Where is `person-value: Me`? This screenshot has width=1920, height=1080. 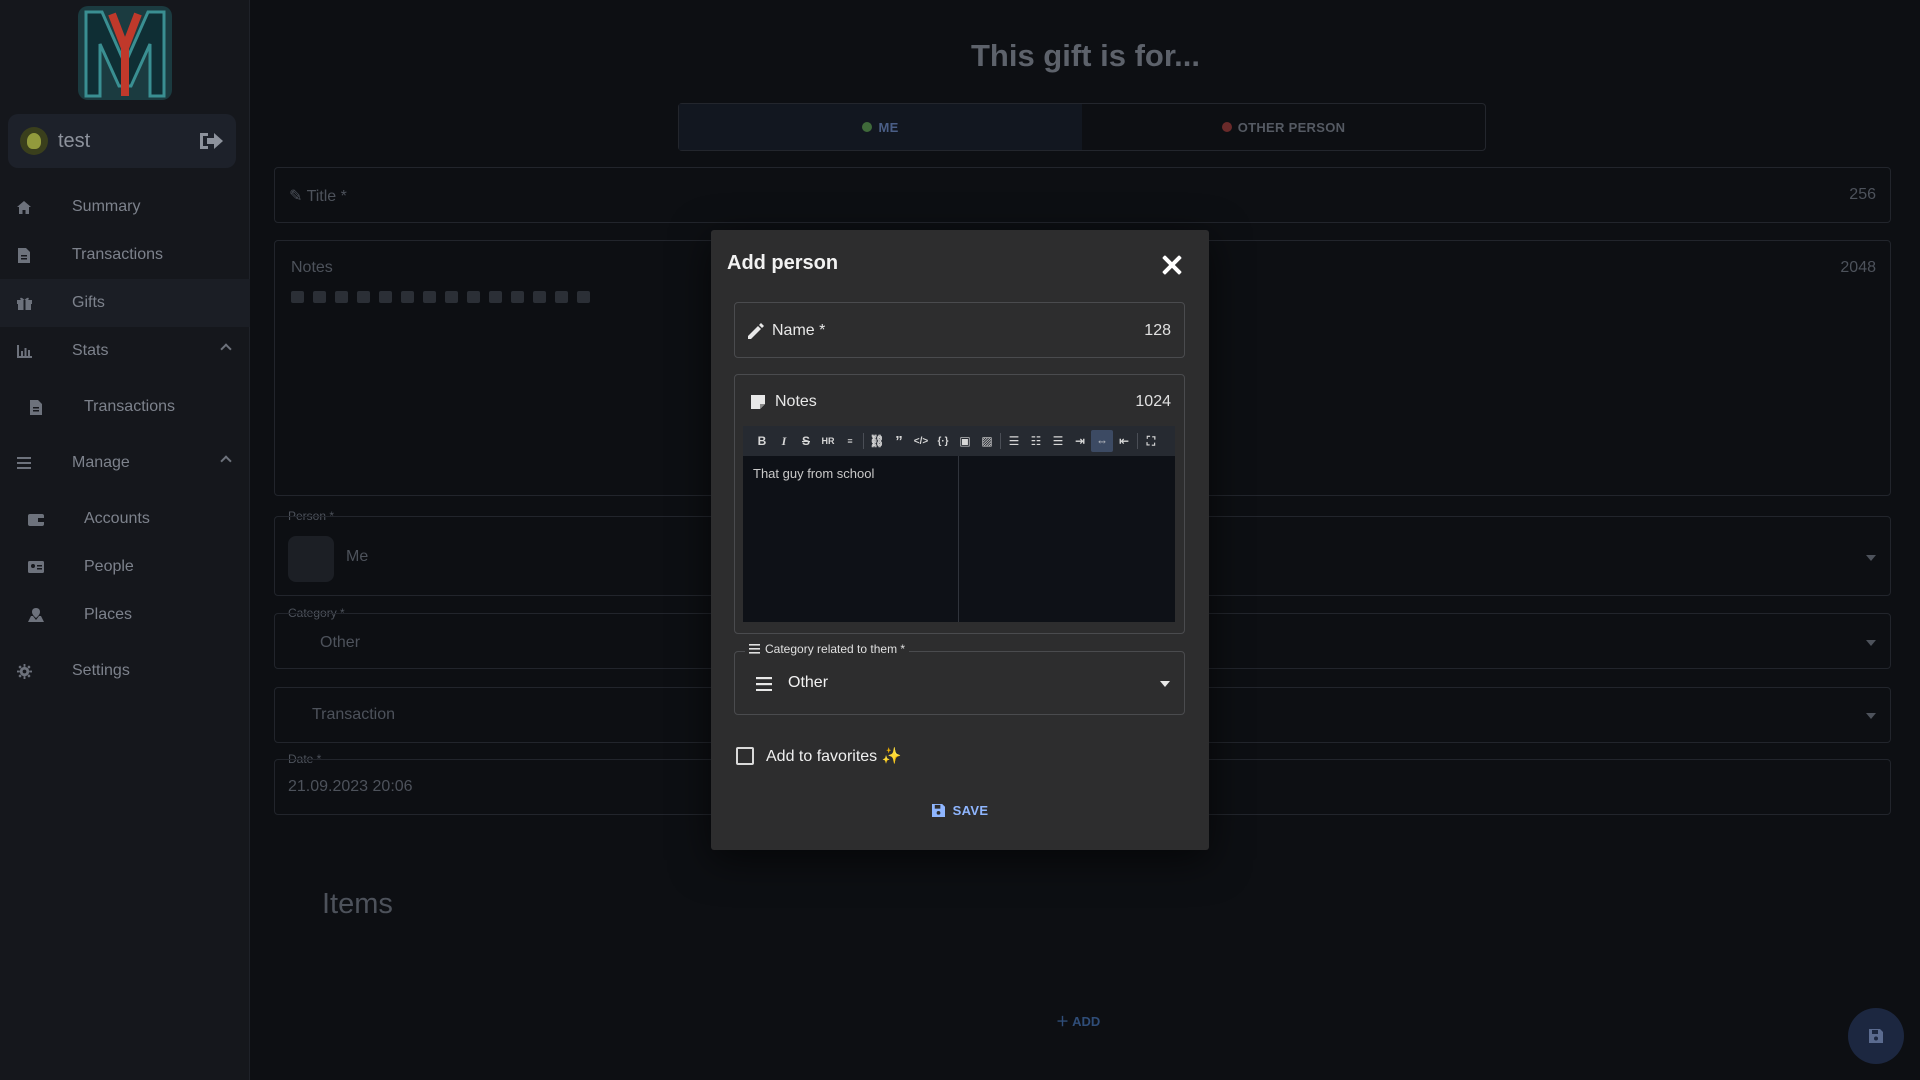
person-value: Me is located at coordinates (357, 556).